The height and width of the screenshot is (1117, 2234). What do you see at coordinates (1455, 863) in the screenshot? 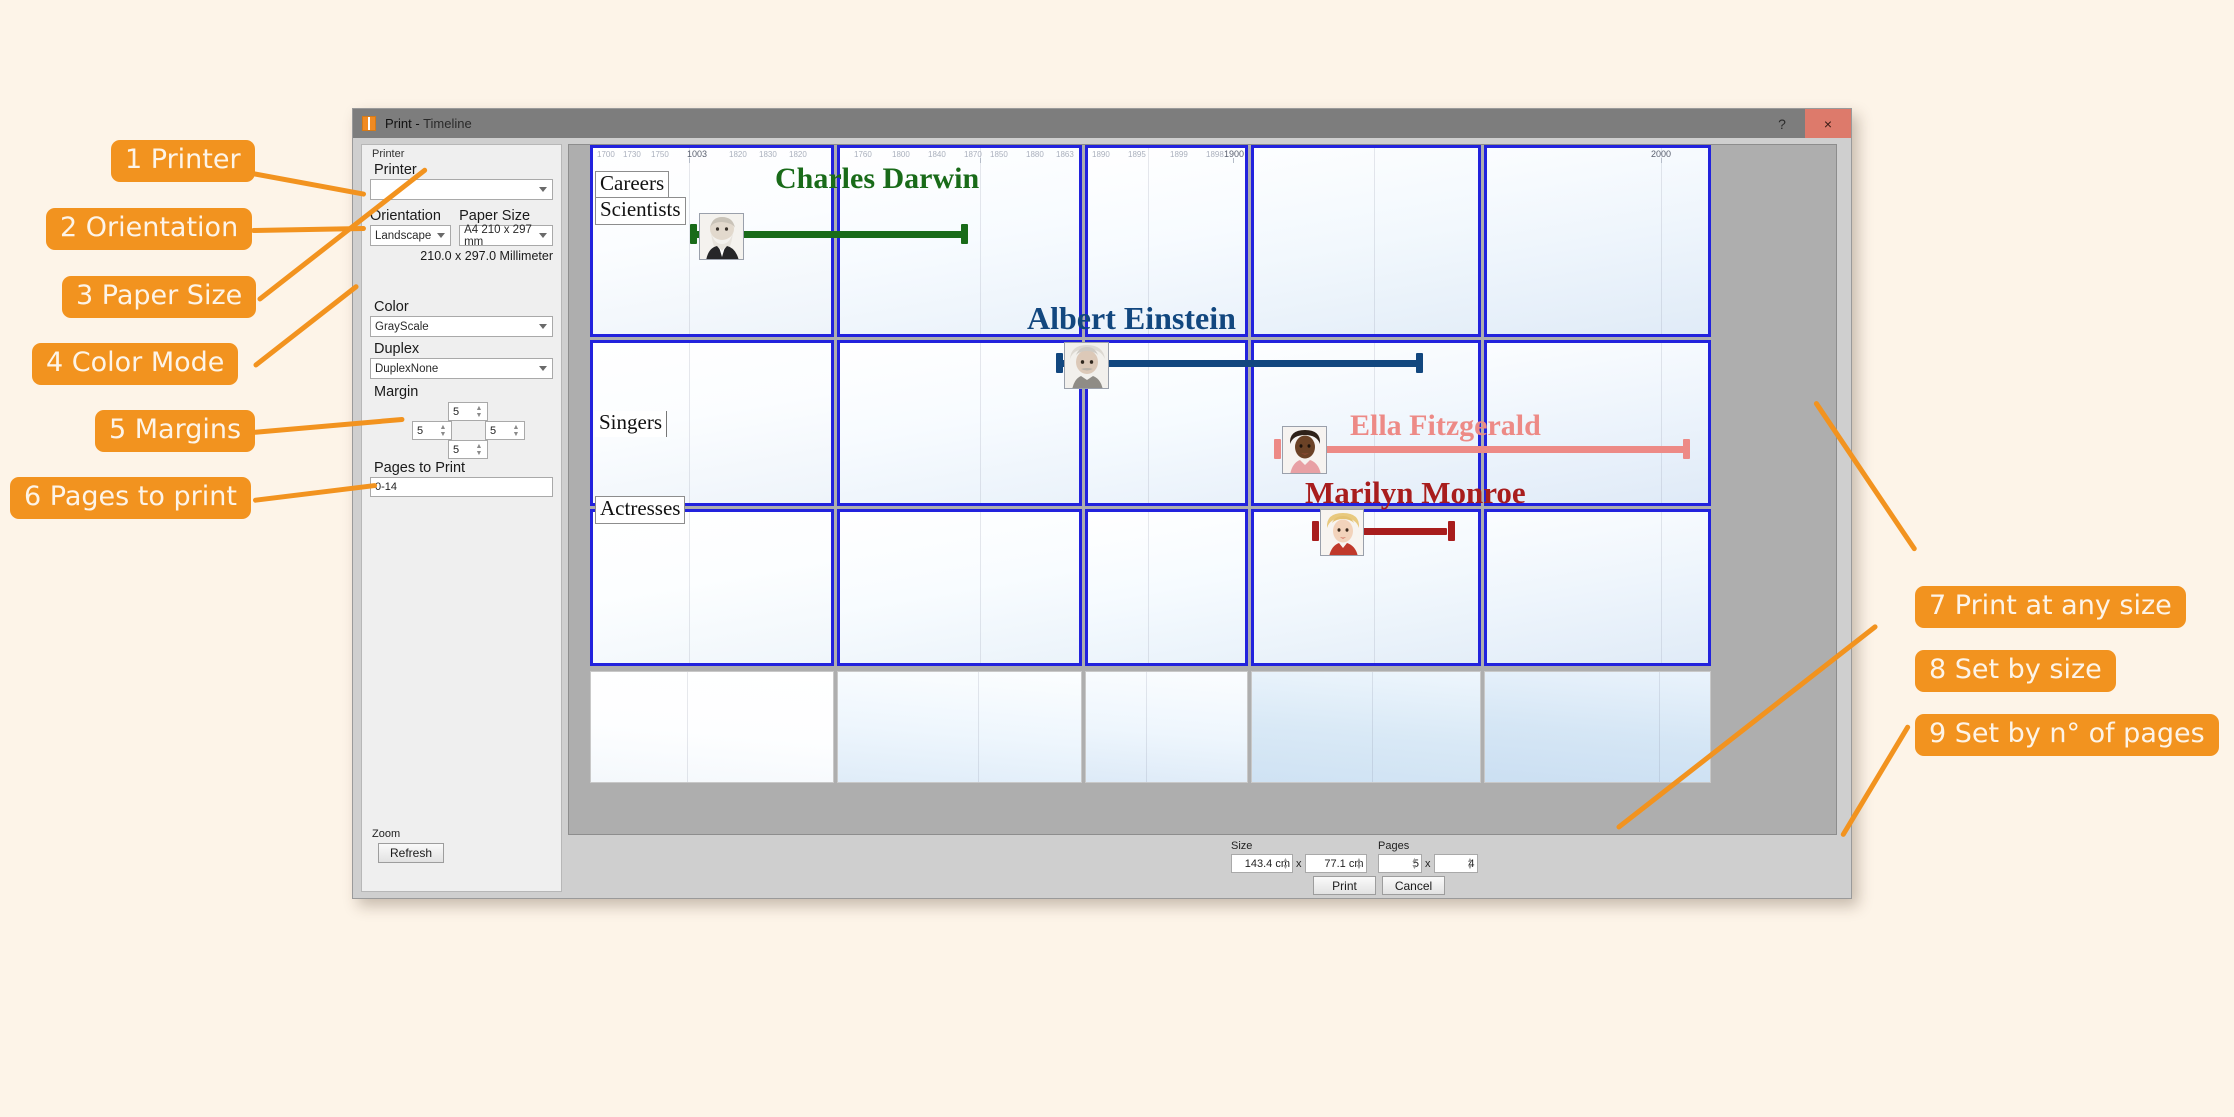
I see `pages-rows-input: 4 ▲ ▼` at bounding box center [1455, 863].